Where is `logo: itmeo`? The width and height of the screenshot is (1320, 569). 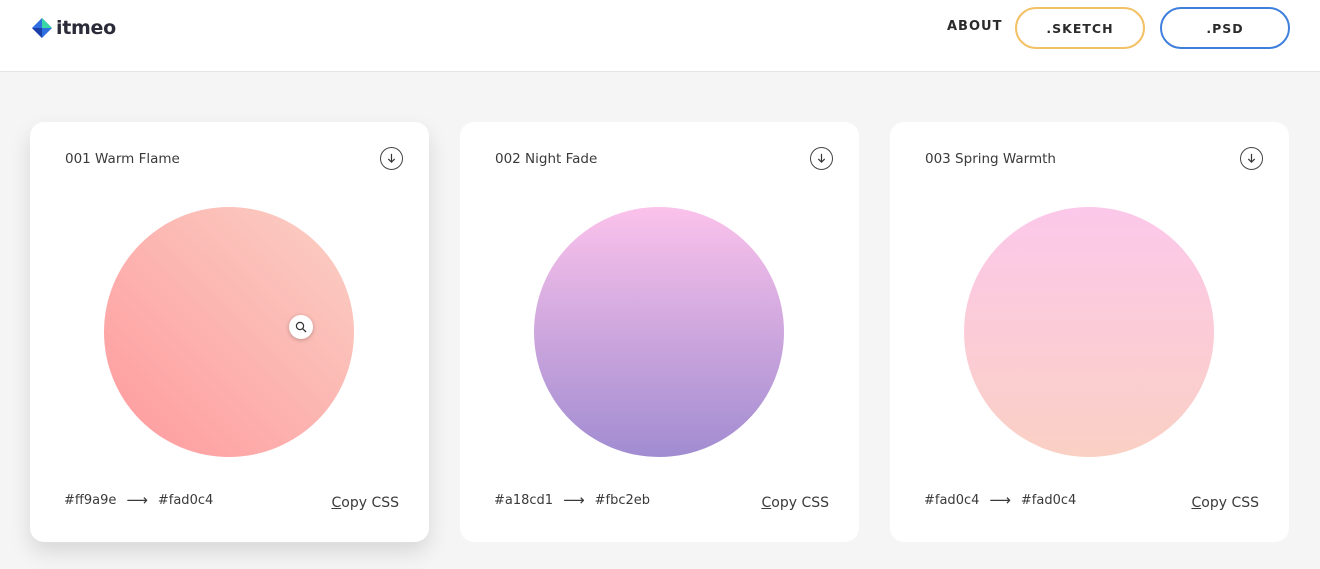
logo: itmeo is located at coordinates (74, 28).